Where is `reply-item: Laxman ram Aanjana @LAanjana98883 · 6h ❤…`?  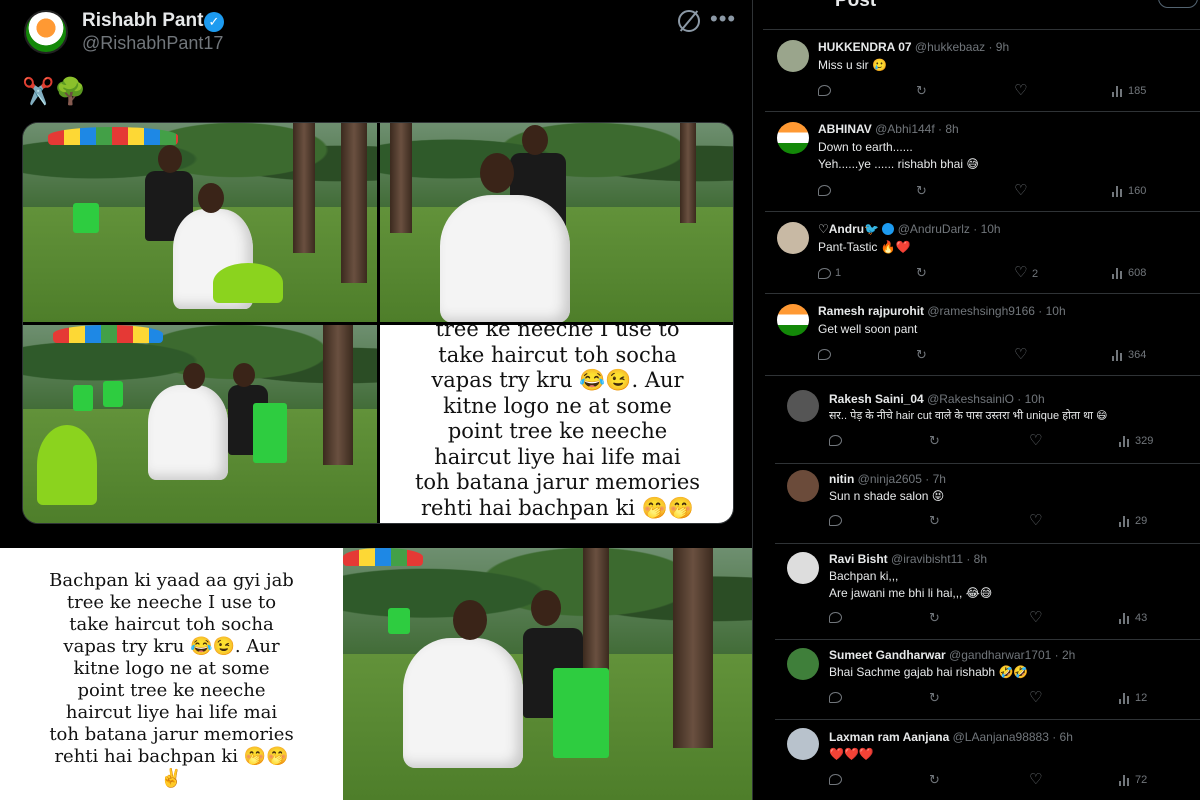 reply-item: Laxman ram Aanjana @LAanjana98883 · 6h ❤… is located at coordinates (987, 760).